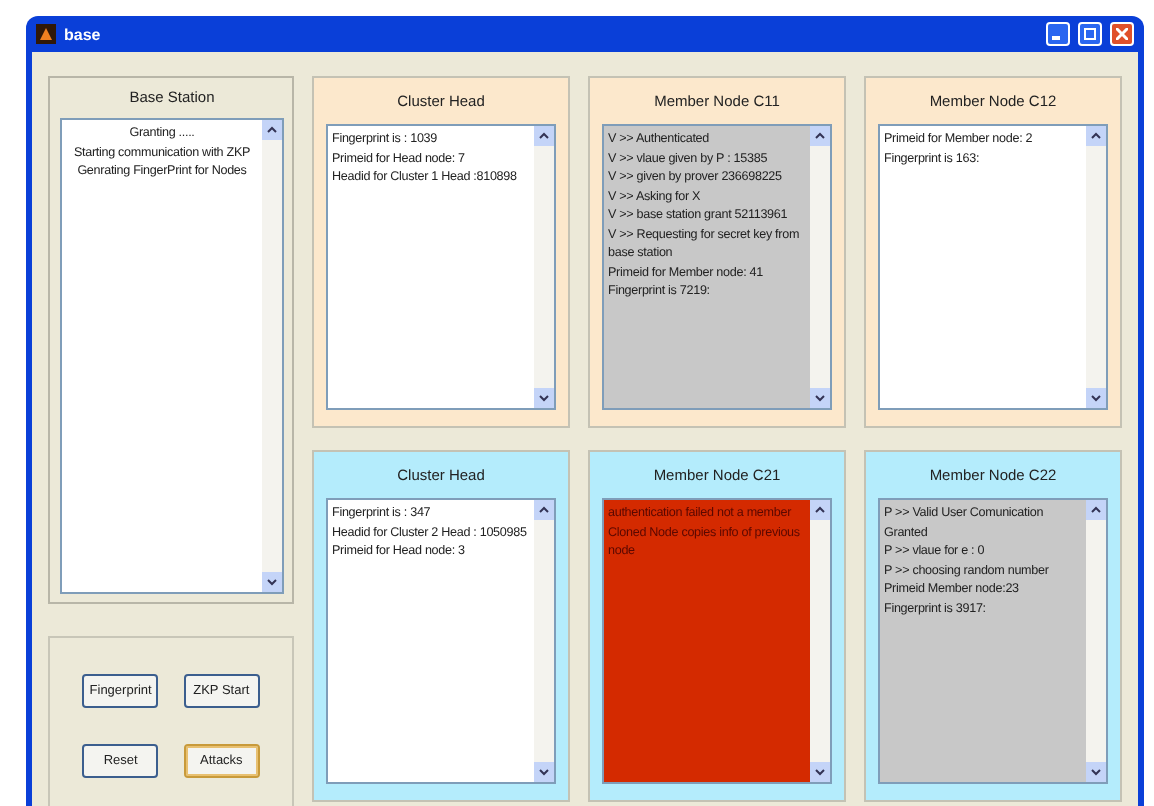  What do you see at coordinates (1058, 34) in the screenshot?
I see `minimize-button` at bounding box center [1058, 34].